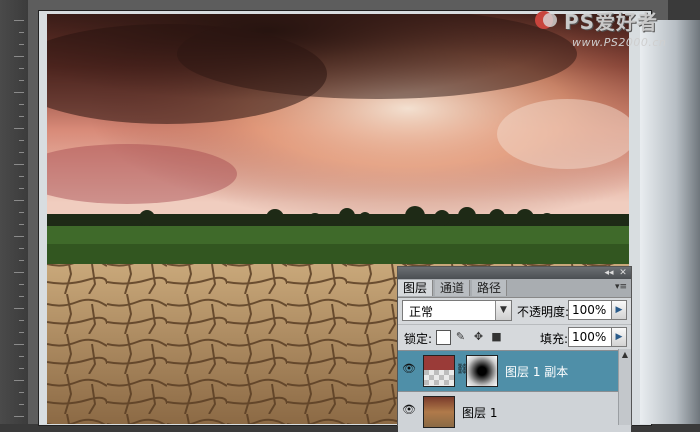  I want to click on watermark-title: PS爱好者, so click(611, 22).